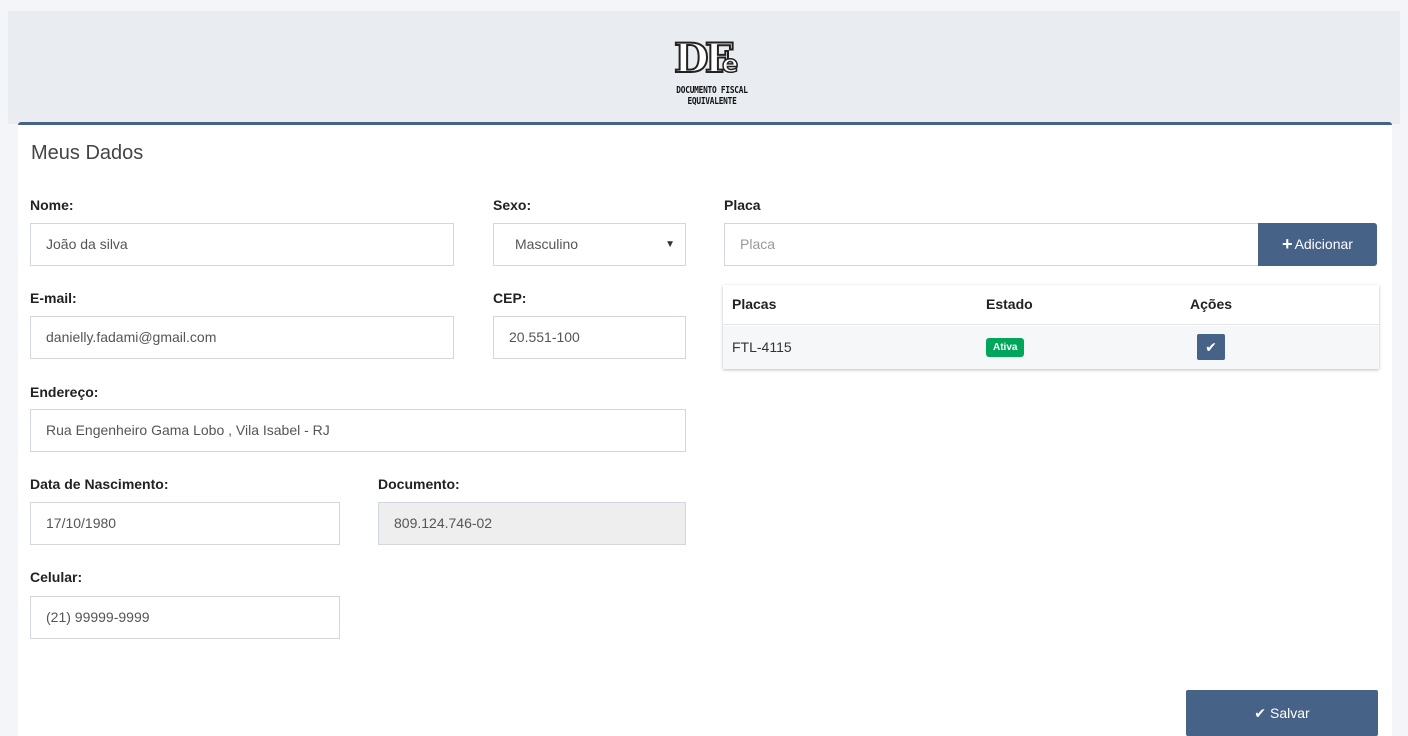  What do you see at coordinates (185, 617) in the screenshot?
I see `celular-input: (21) 99999-9999` at bounding box center [185, 617].